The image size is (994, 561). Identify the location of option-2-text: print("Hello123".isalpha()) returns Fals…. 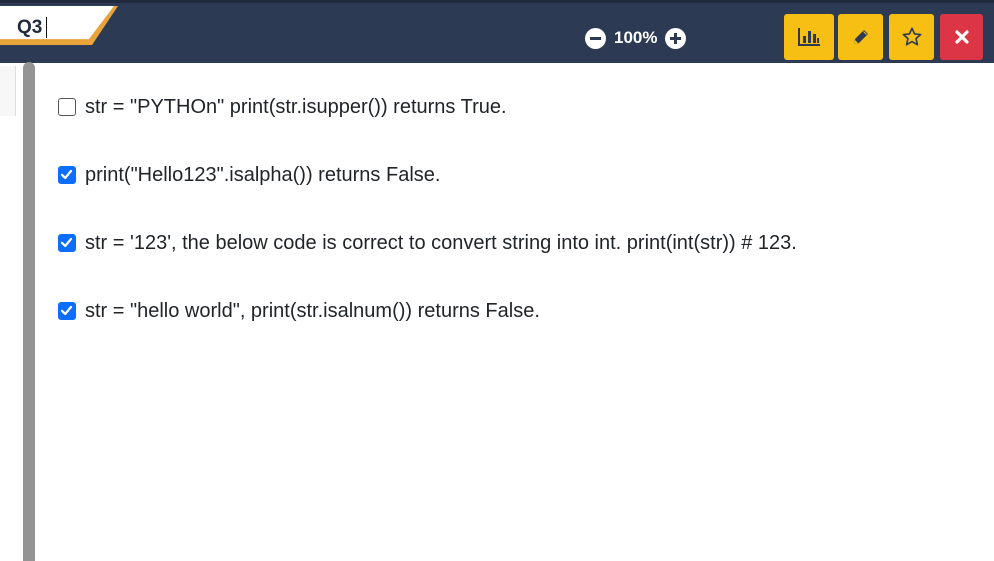
(263, 174).